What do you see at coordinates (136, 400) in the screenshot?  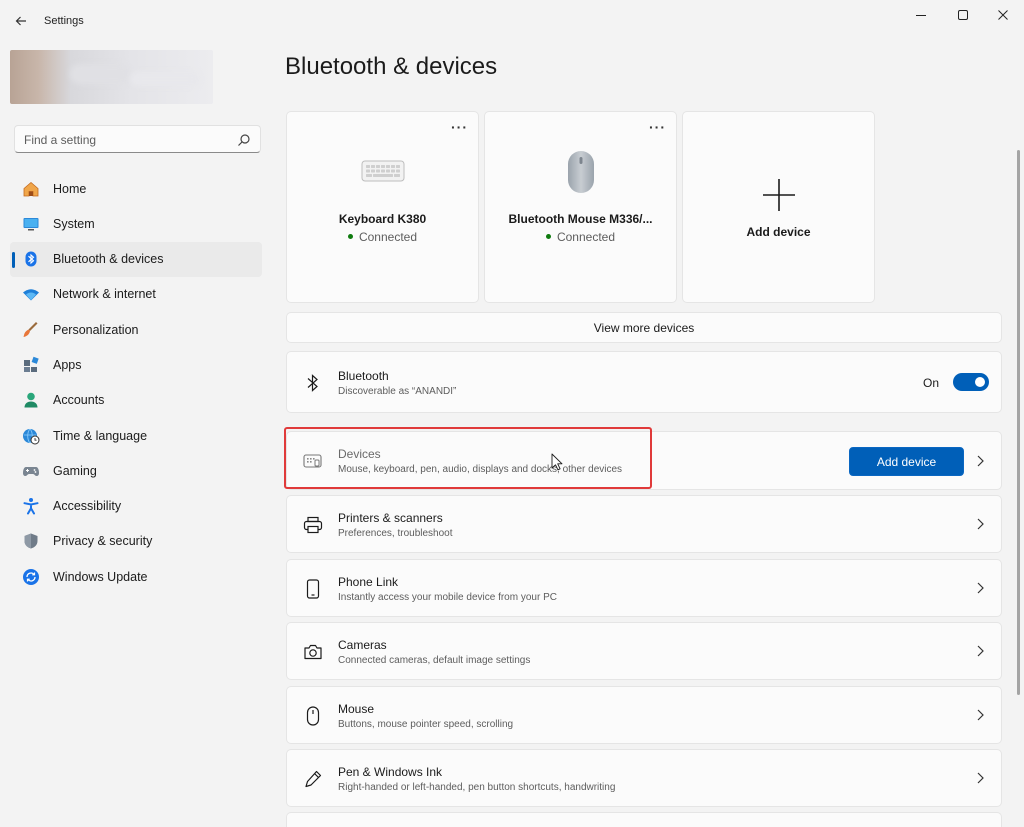 I see `sidebar-item-accounts: Accounts` at bounding box center [136, 400].